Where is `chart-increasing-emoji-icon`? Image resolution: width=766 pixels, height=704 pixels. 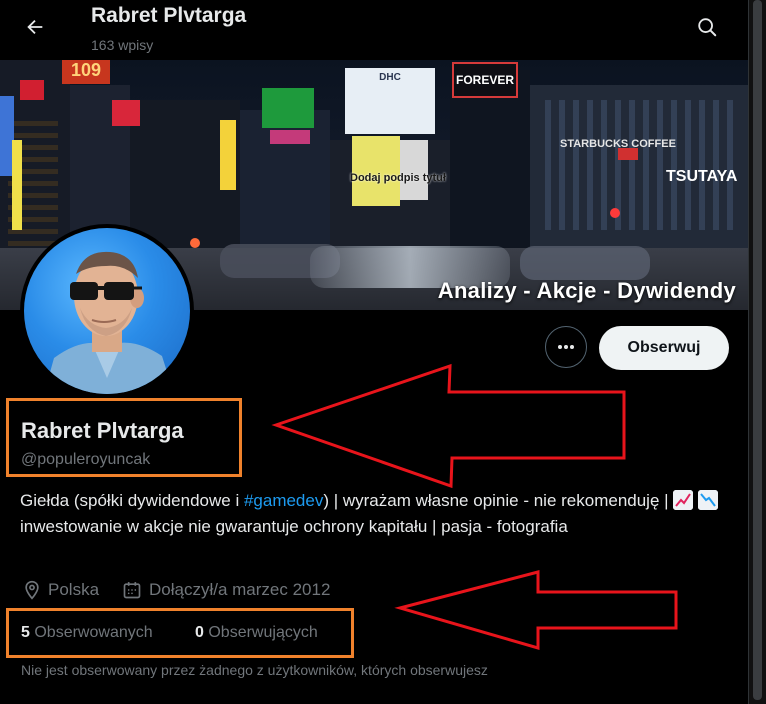
chart-increasing-emoji-icon is located at coordinates (683, 500).